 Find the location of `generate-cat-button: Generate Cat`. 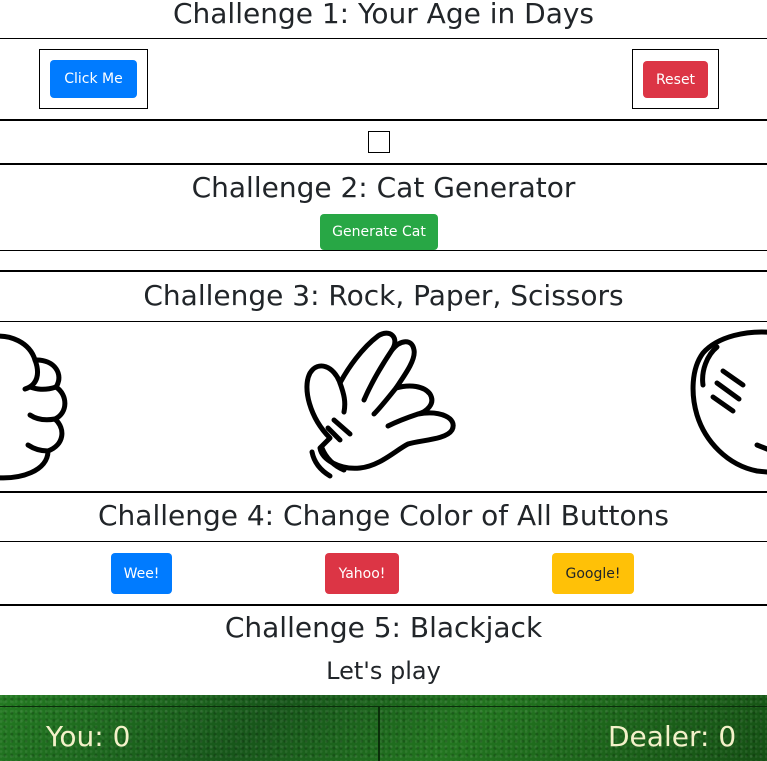

generate-cat-button: Generate Cat is located at coordinates (379, 232).